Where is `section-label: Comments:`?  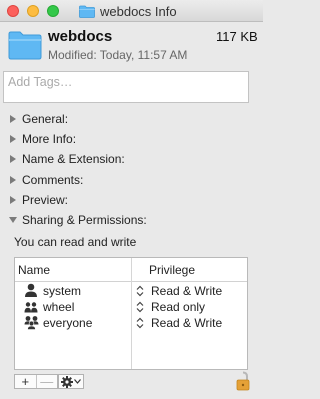
section-label: Comments: is located at coordinates (53, 180).